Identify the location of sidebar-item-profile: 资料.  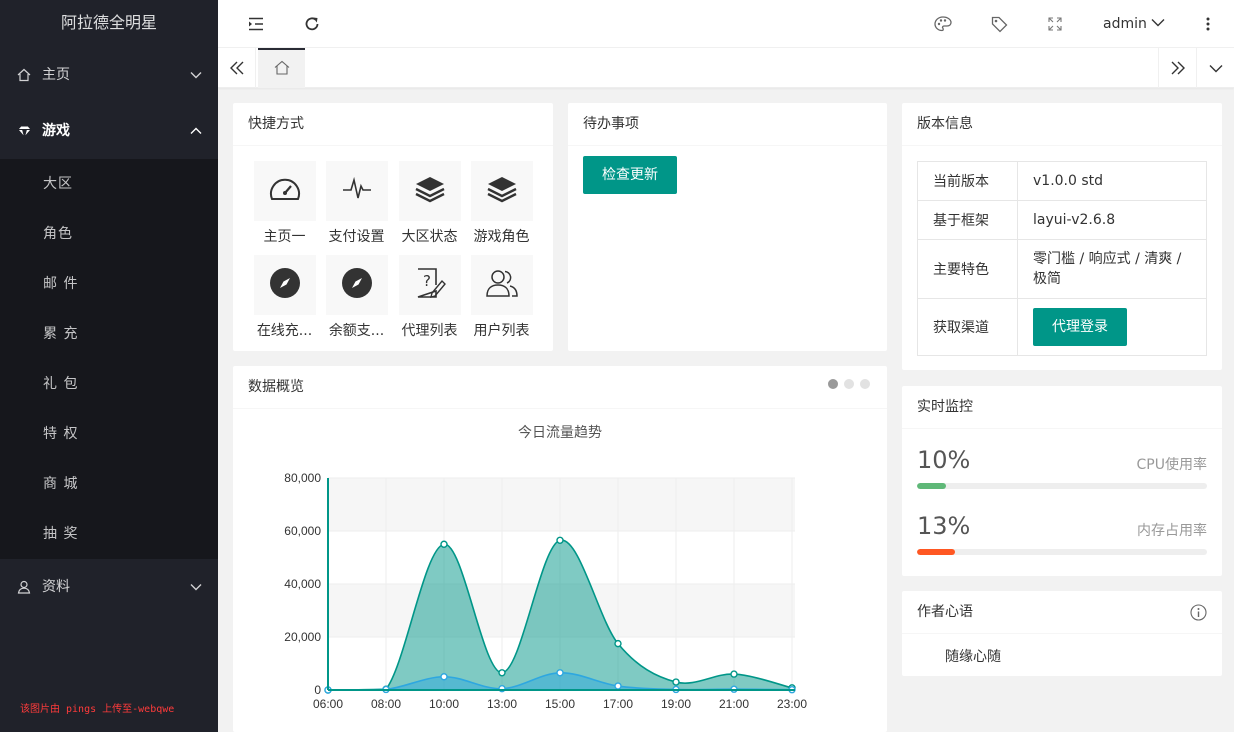
(109, 587).